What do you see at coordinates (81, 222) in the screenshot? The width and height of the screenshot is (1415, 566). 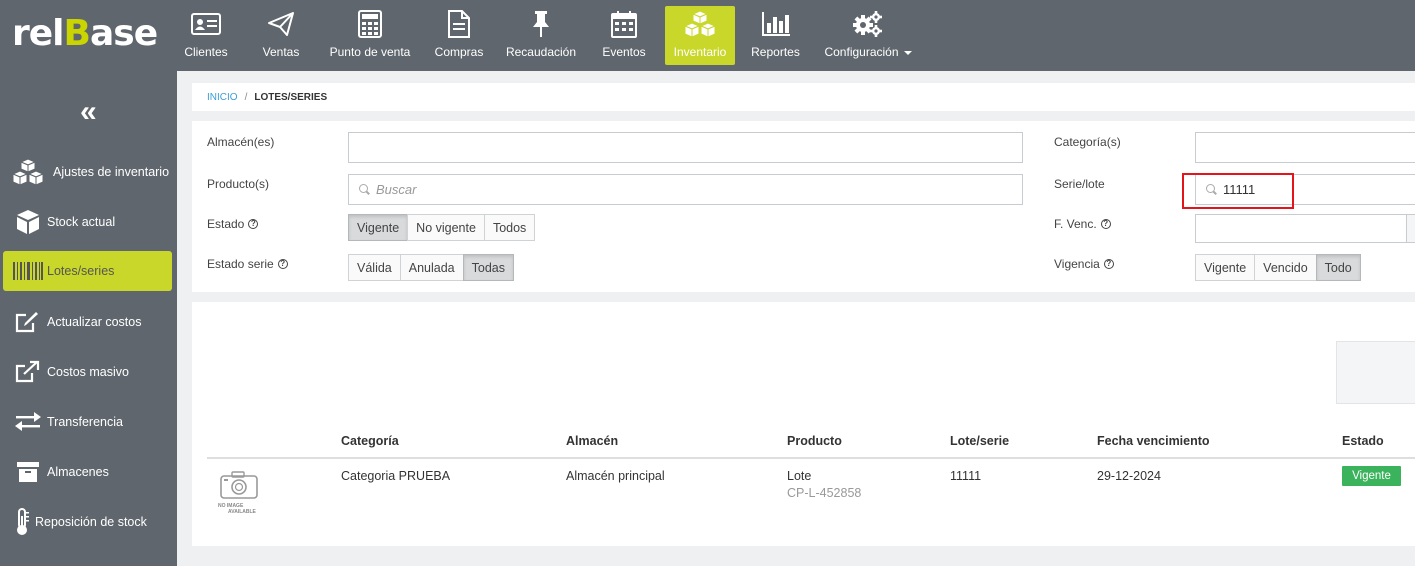 I see `sidebar-item-label: Stock actual` at bounding box center [81, 222].